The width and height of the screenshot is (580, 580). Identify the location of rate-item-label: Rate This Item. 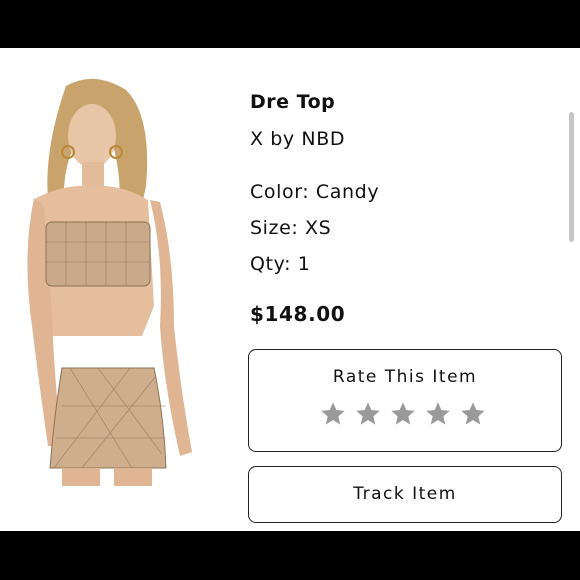
(405, 377).